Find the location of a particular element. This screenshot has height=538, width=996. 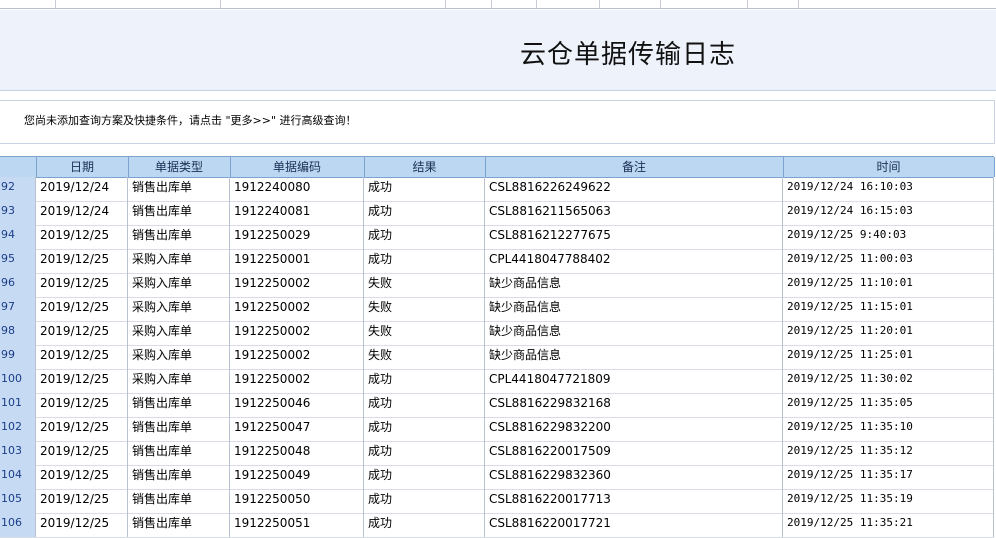

header-result: 结果 is located at coordinates (425, 167).